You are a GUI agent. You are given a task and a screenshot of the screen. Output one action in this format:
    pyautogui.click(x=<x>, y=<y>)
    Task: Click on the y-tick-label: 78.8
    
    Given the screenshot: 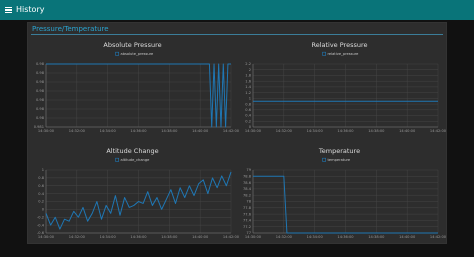 What is the action you would take?
    pyautogui.click(x=247, y=177)
    